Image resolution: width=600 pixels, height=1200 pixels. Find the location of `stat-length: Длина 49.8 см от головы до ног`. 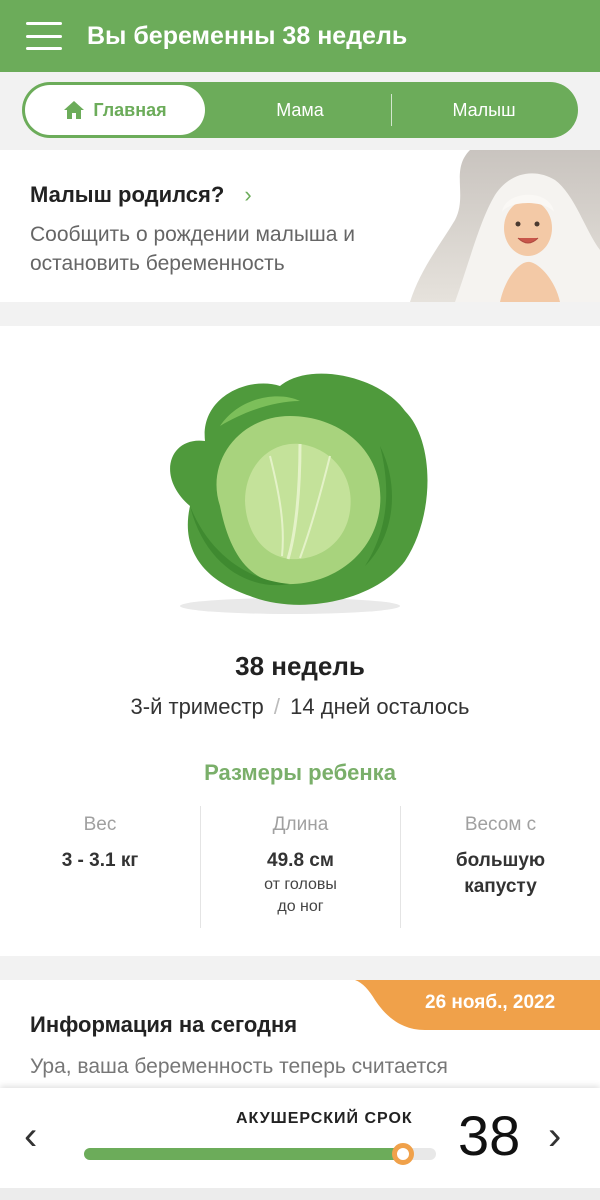

stat-length: Длина 49.8 см от головы до ног is located at coordinates (300, 867).